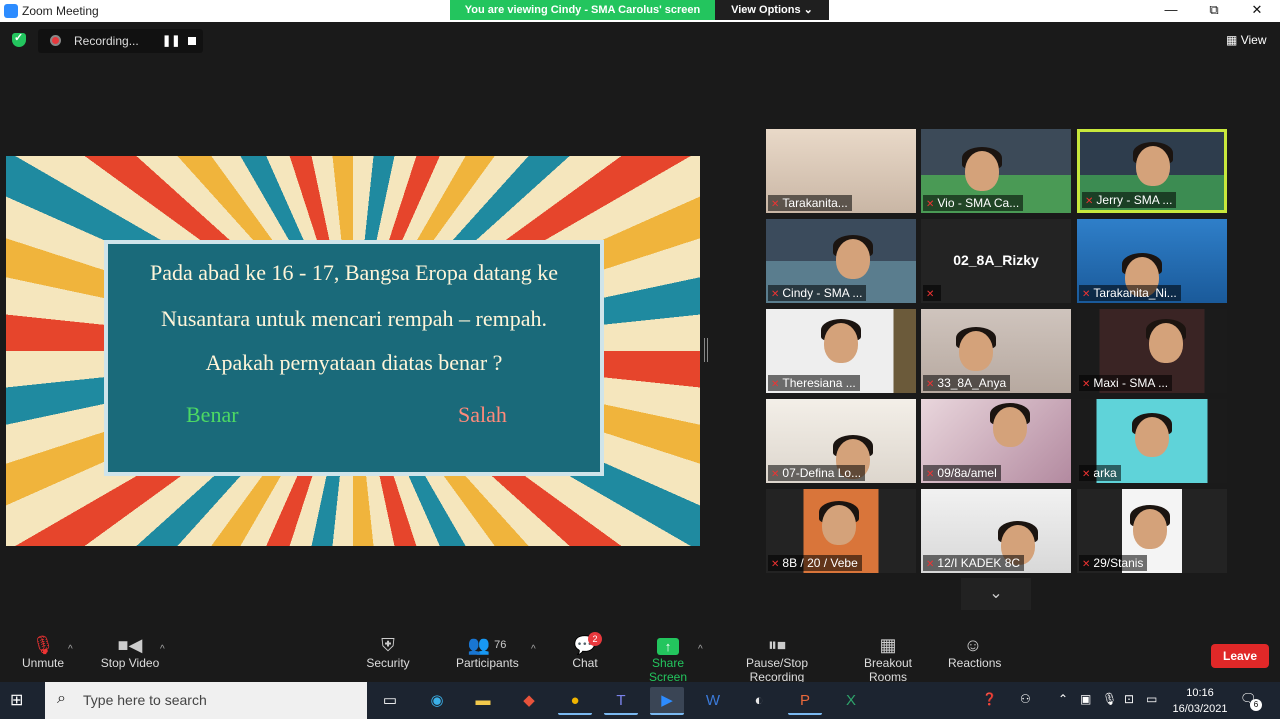 This screenshot has height=719, width=1280. What do you see at coordinates (1214, 11) in the screenshot?
I see `restore-button: ⧉` at bounding box center [1214, 11].